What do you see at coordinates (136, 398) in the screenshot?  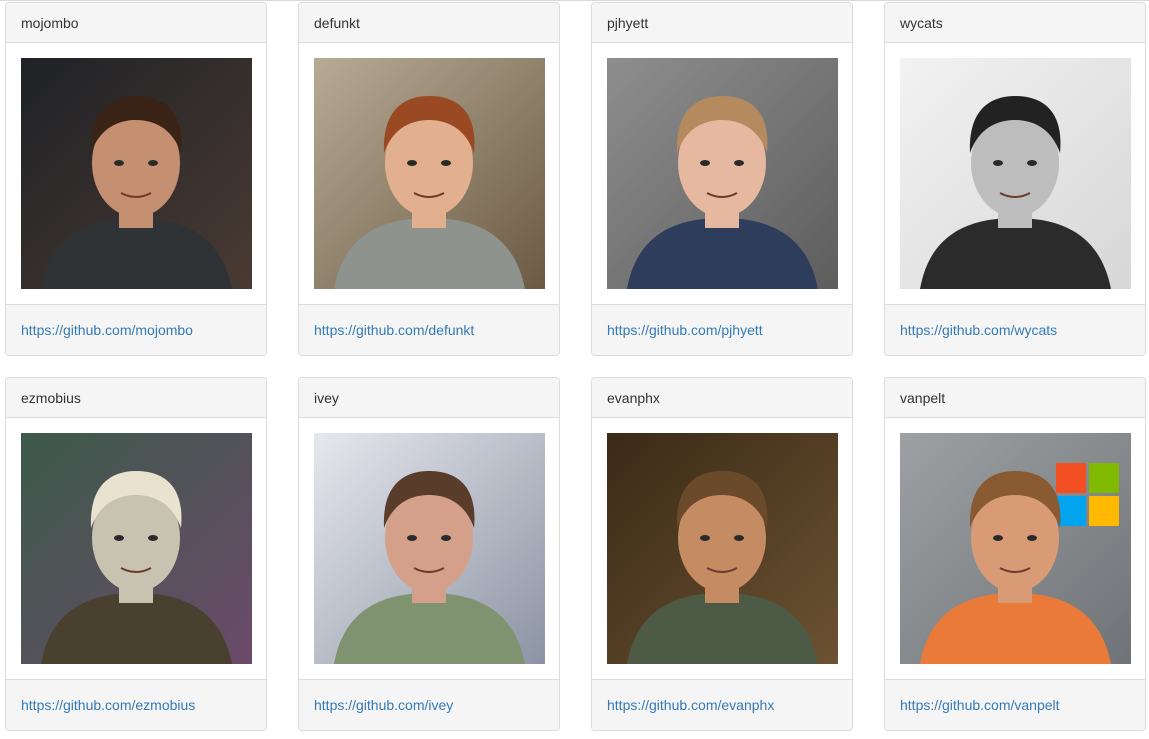 I see `card-header-username: ezmobius` at bounding box center [136, 398].